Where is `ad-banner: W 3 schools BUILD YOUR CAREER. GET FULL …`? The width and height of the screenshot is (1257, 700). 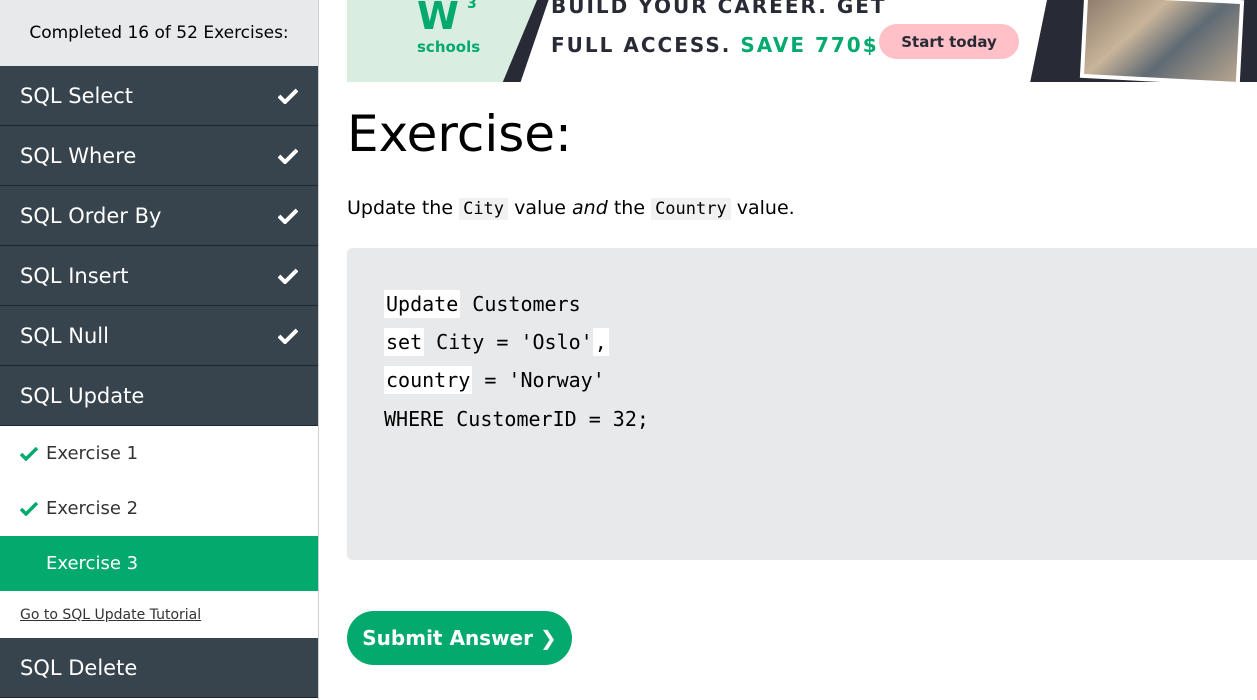 ad-banner: W 3 schools BUILD YOUR CAREER. GET FULL … is located at coordinates (802, 41).